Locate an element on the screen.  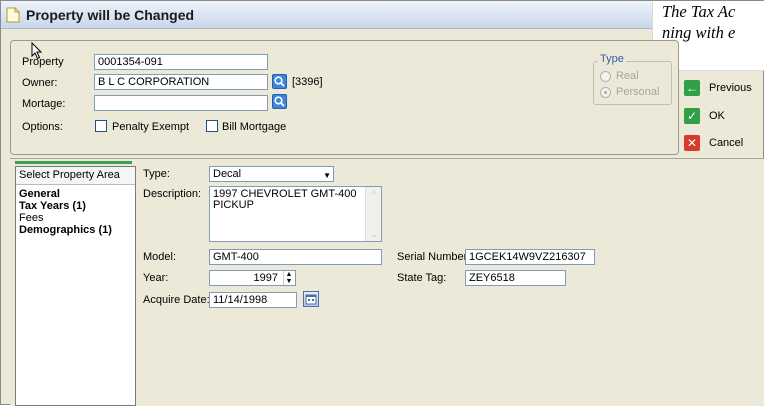
type-group is located at coordinates (632, 83).